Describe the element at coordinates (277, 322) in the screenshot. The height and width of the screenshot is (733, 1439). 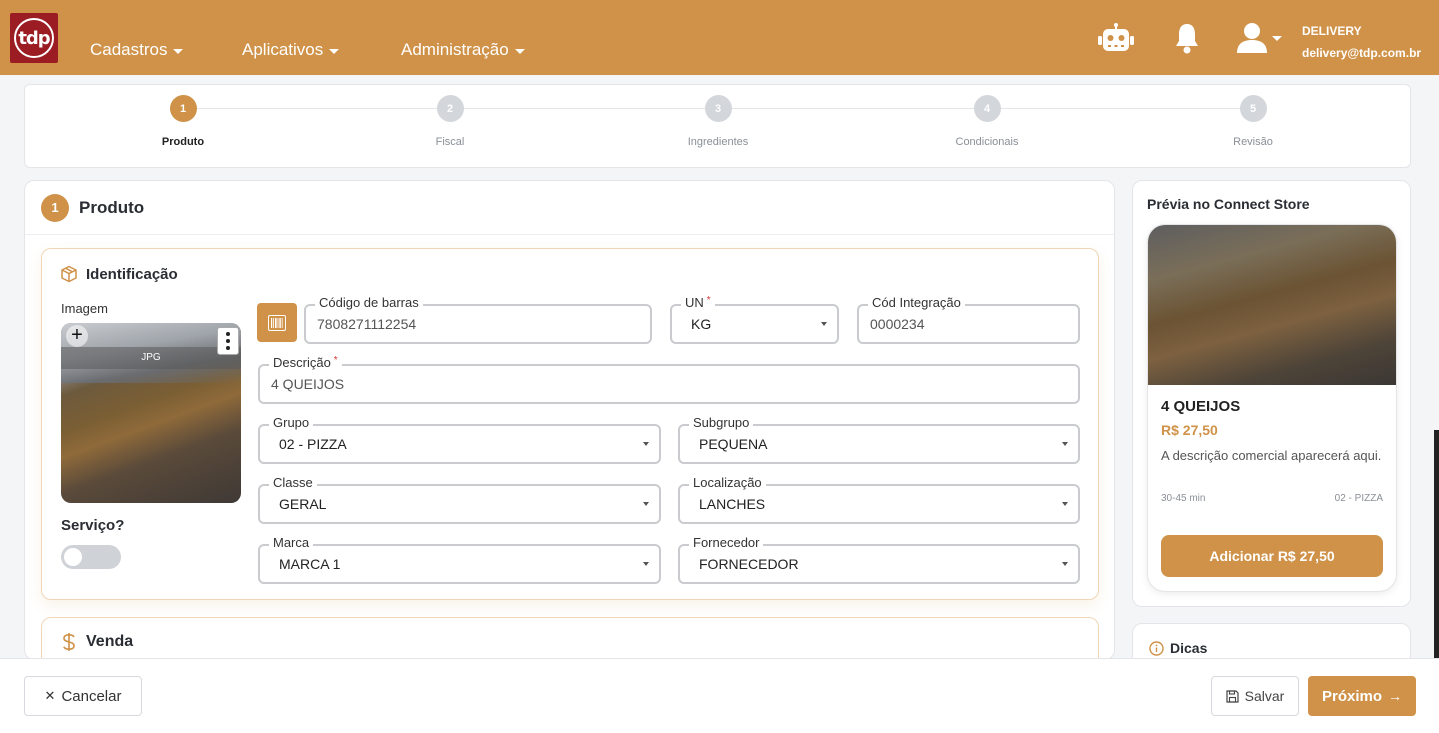
I see `barcode-scan-button` at that location.